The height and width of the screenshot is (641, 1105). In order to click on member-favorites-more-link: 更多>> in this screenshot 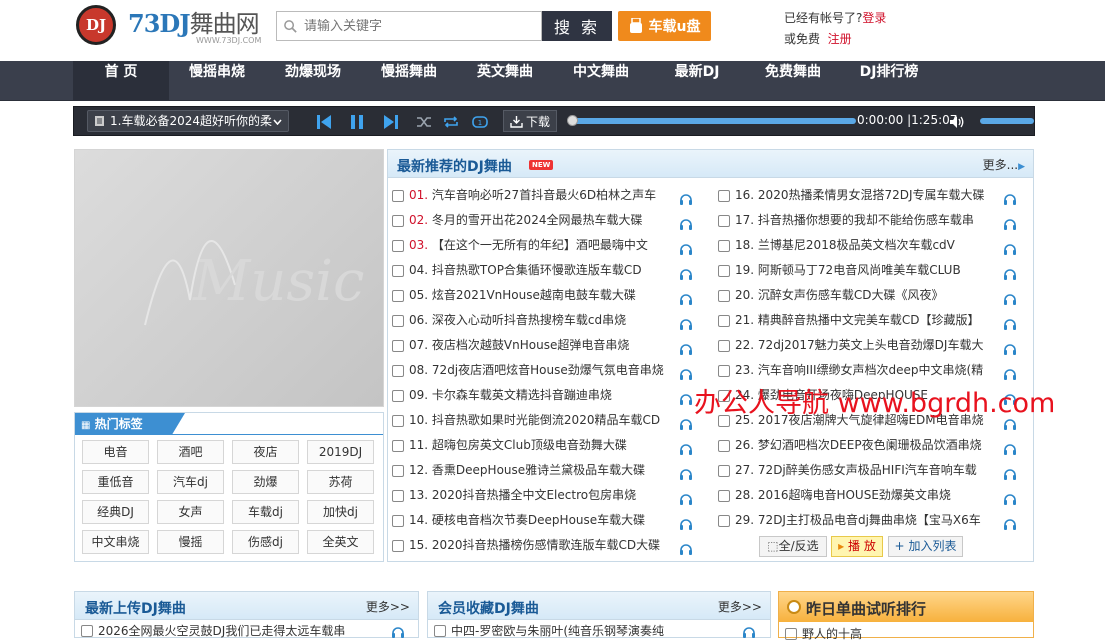, I will do `click(740, 606)`.